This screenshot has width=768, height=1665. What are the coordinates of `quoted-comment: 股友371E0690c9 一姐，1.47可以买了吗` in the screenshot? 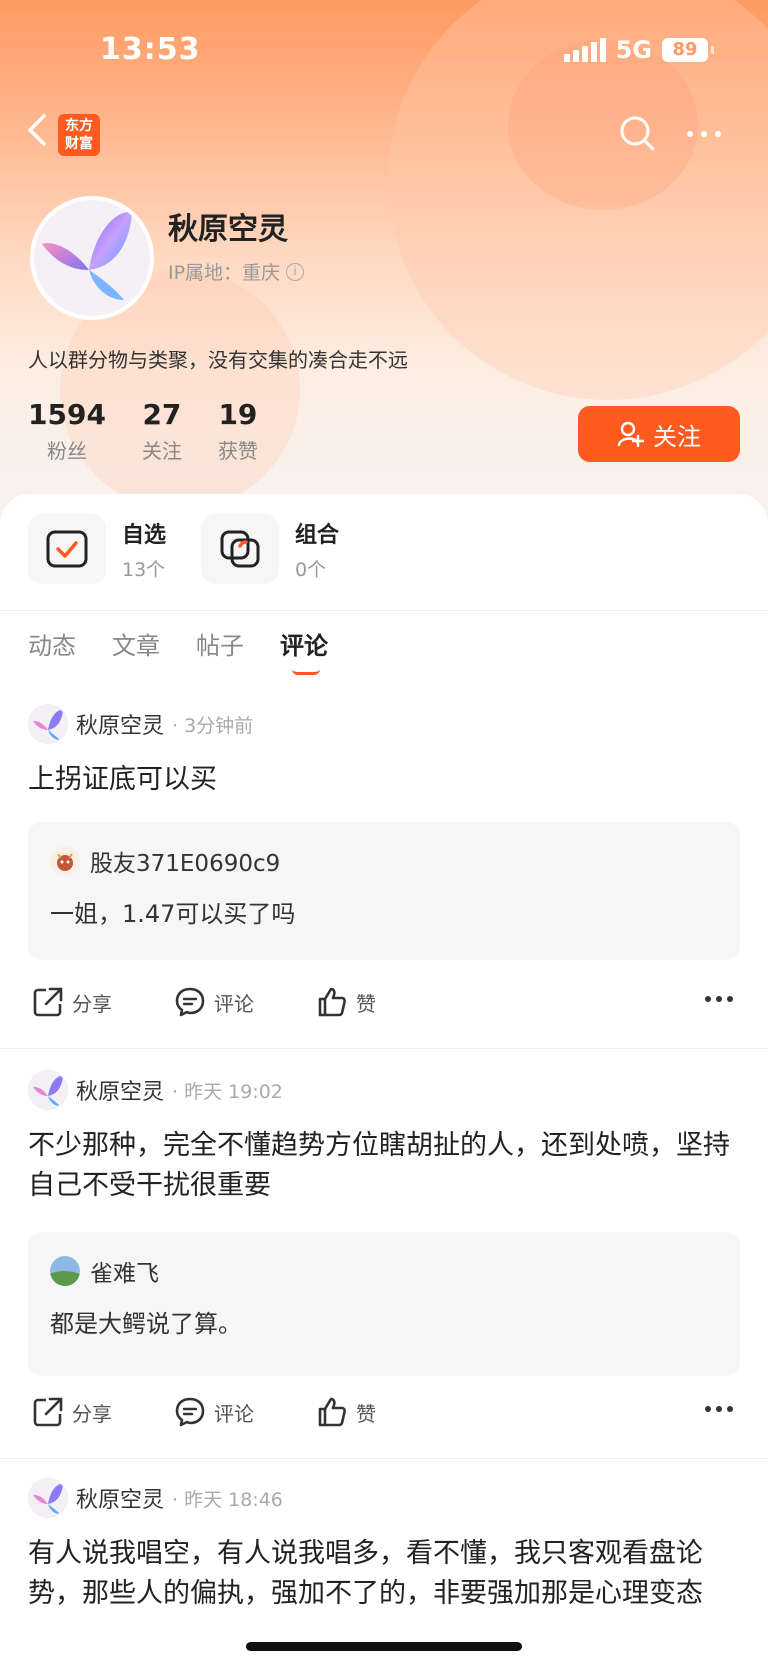 It's located at (384, 891).